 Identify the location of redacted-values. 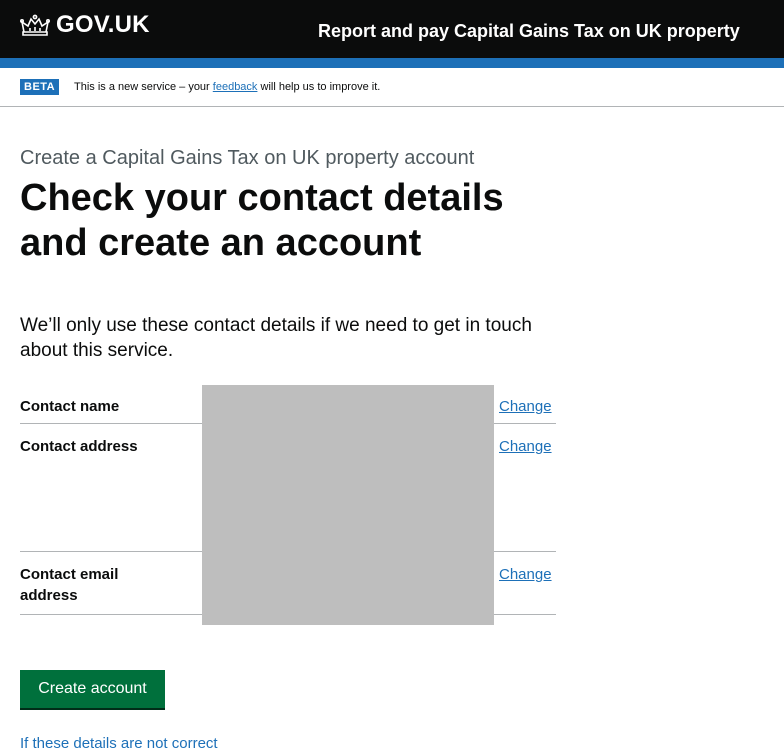
(348, 505).